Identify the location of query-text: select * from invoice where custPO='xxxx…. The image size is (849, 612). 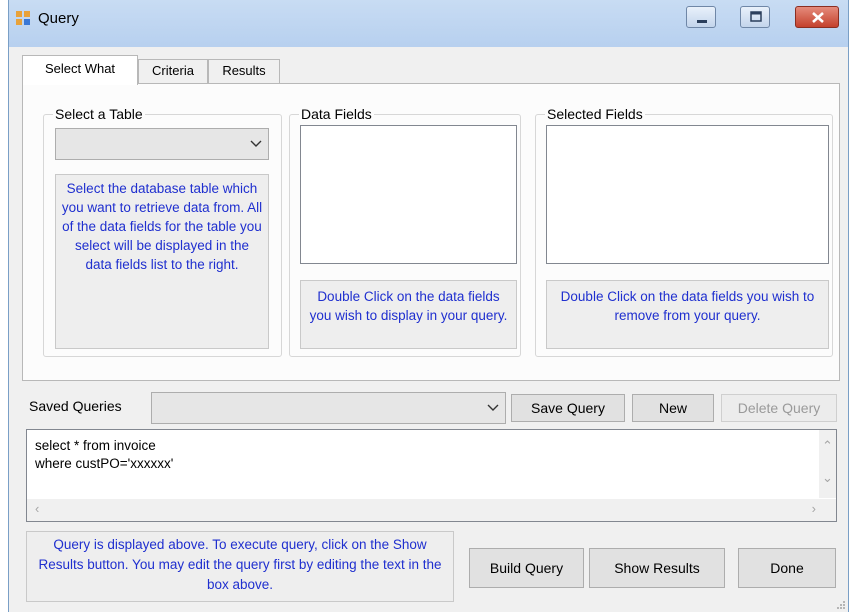
(104, 455).